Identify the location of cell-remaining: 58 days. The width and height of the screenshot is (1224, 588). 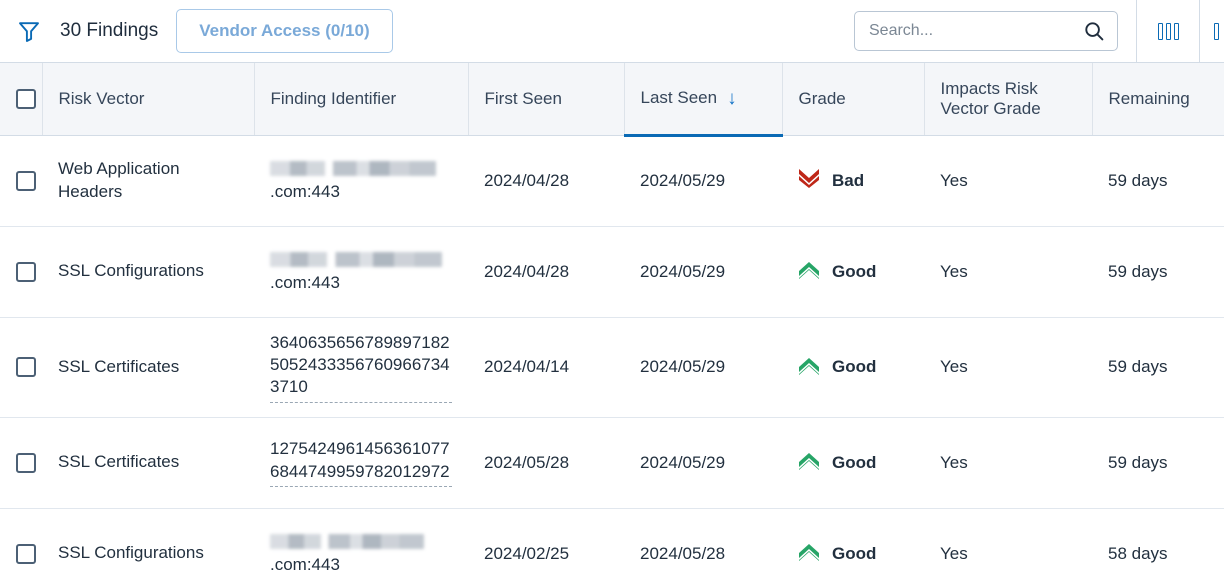
(1158, 548).